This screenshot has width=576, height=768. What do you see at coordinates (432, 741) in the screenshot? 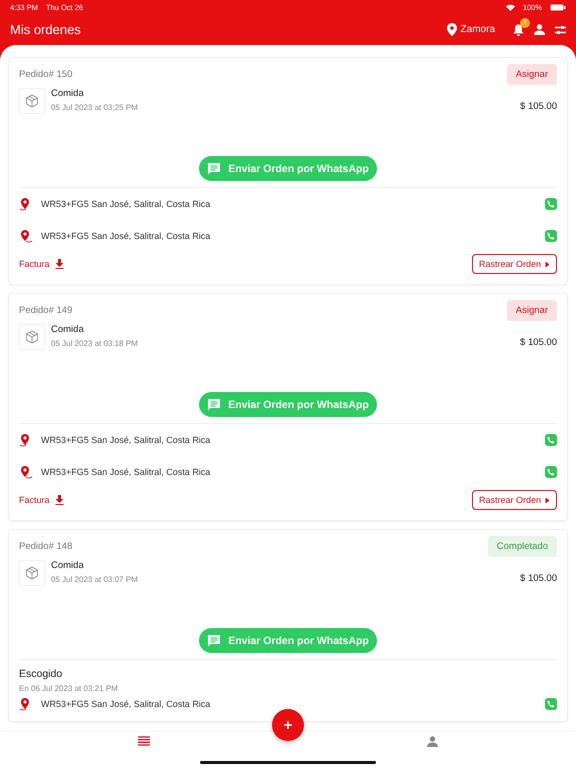
I see `profile-nav-icon` at bounding box center [432, 741].